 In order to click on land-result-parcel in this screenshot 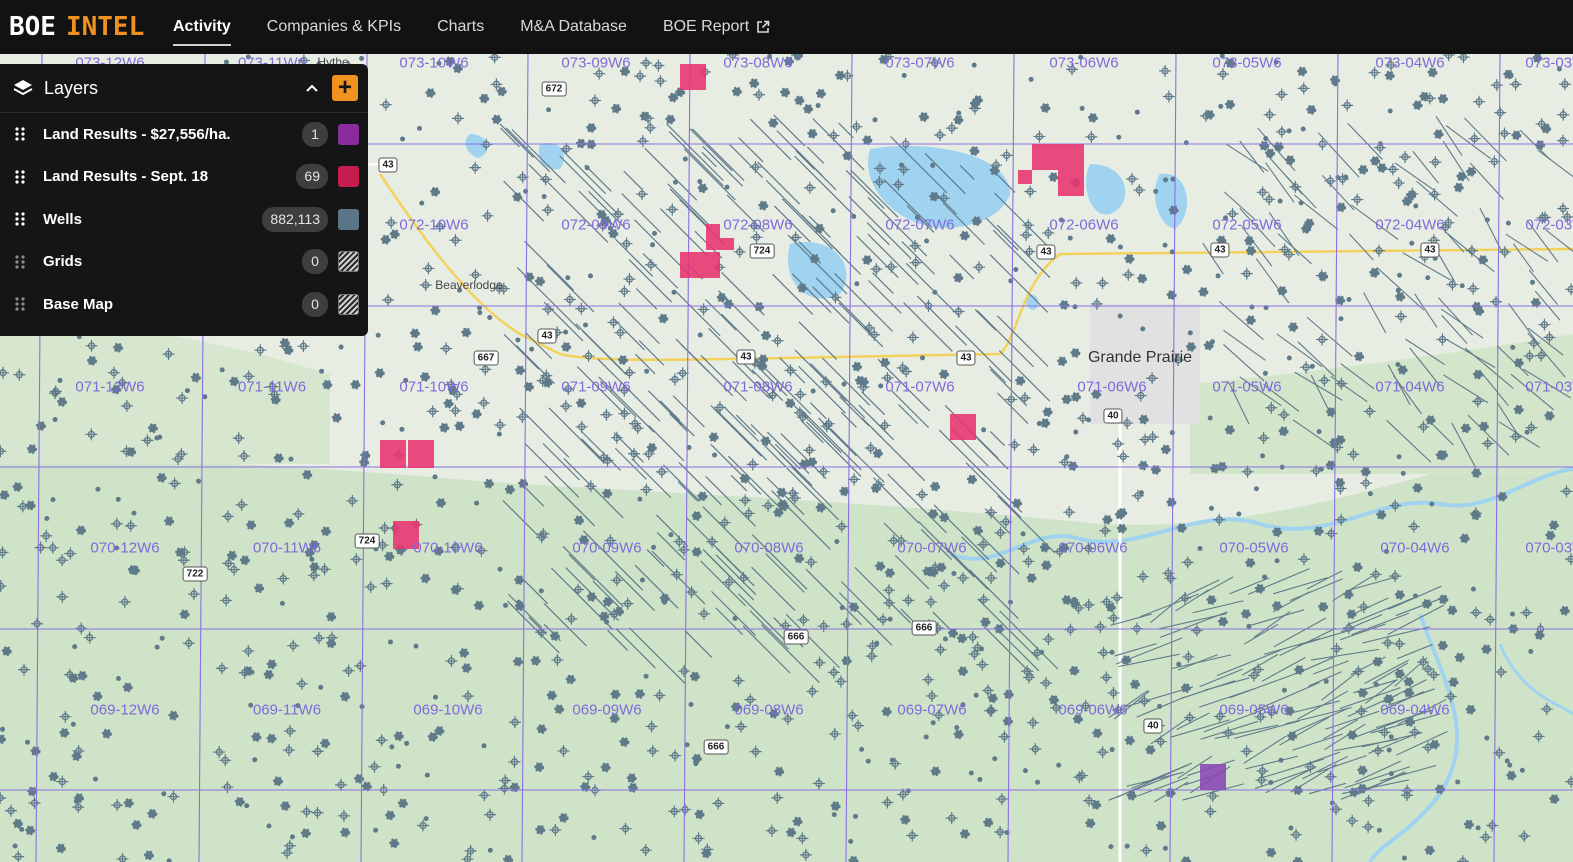, I will do `click(1045, 157)`.